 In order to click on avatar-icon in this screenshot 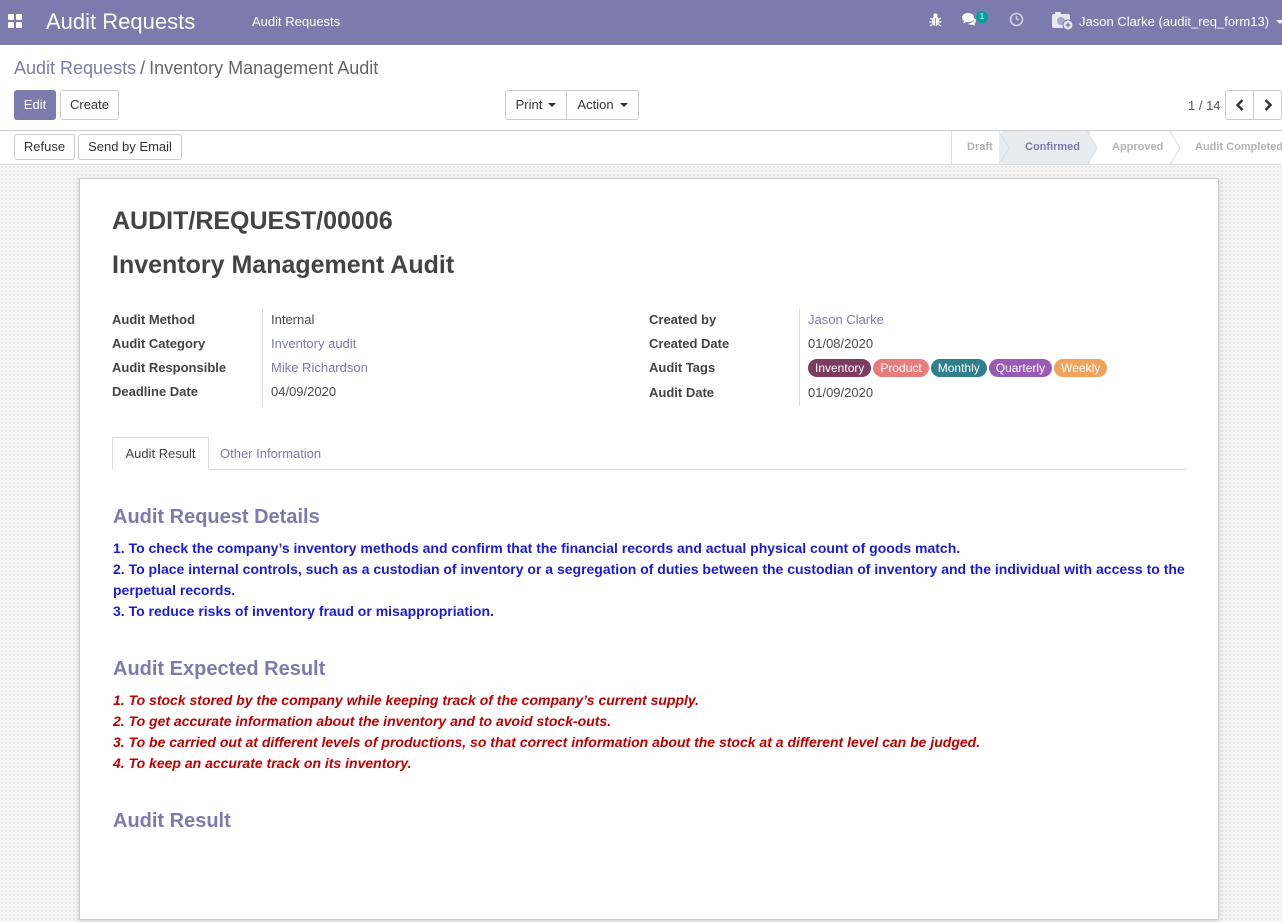, I will do `click(1063, 22)`.